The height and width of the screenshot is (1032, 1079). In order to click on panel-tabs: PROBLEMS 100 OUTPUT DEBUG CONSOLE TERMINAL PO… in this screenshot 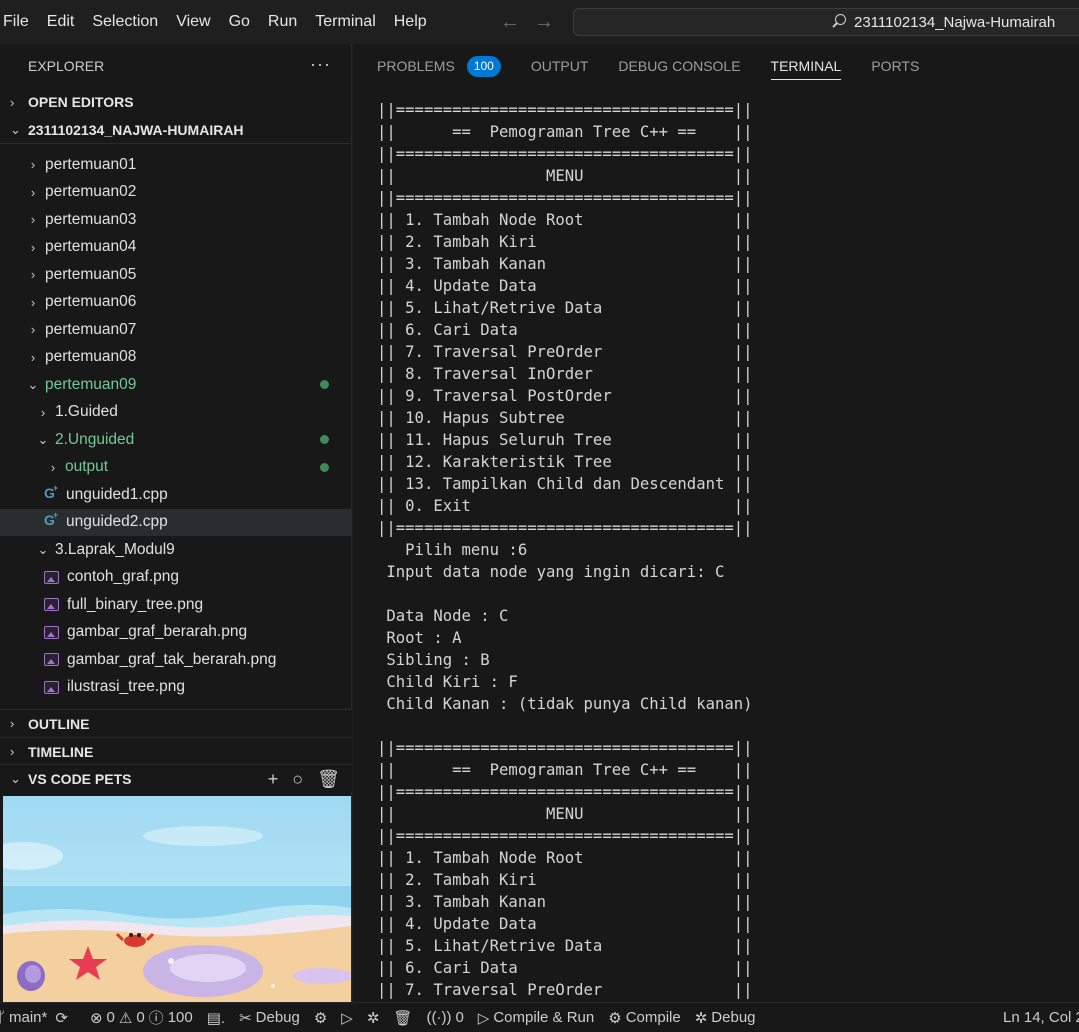, I will do `click(716, 66)`.